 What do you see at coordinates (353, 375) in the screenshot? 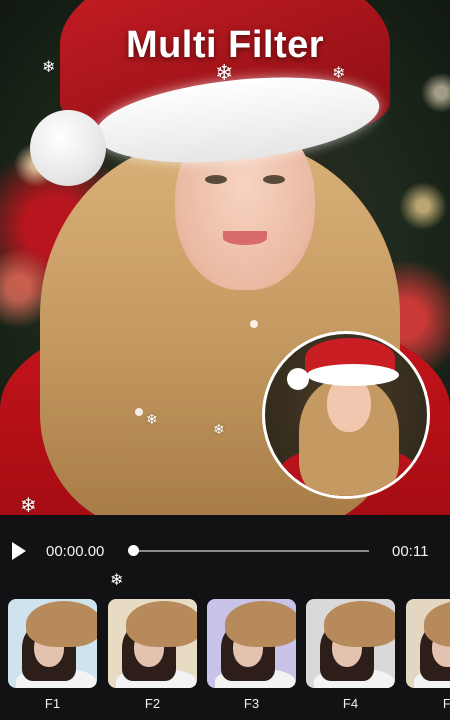
I see `preview-hat-fur` at bounding box center [353, 375].